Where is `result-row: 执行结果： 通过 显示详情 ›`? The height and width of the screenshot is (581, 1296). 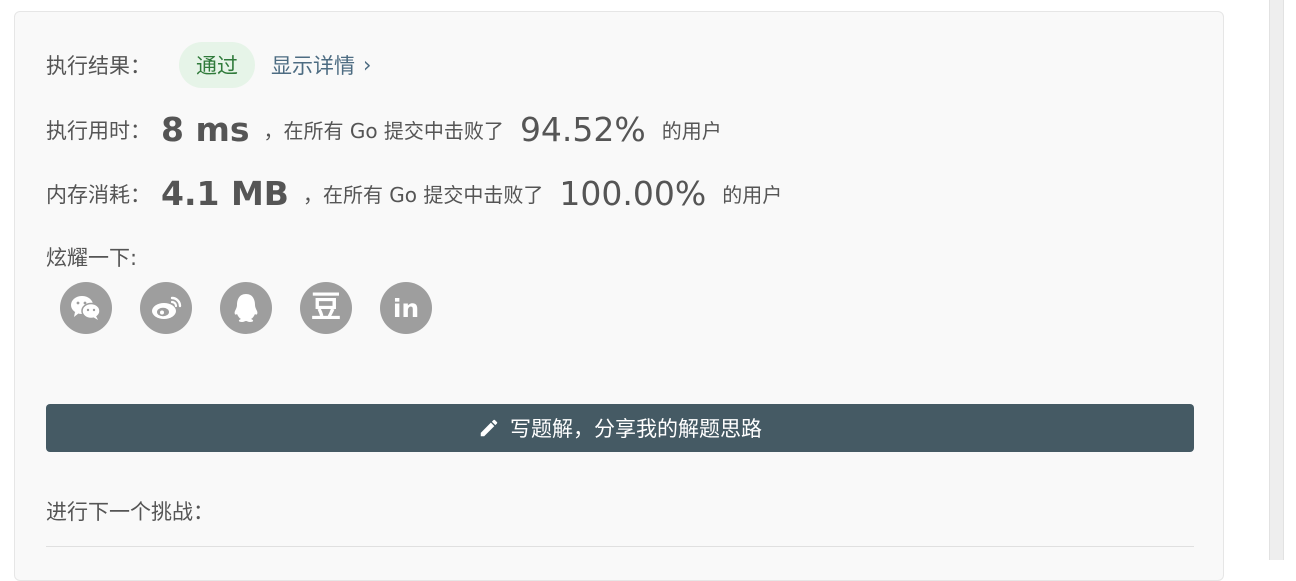 result-row: 执行结果： 通过 显示详情 › is located at coordinates (208, 65).